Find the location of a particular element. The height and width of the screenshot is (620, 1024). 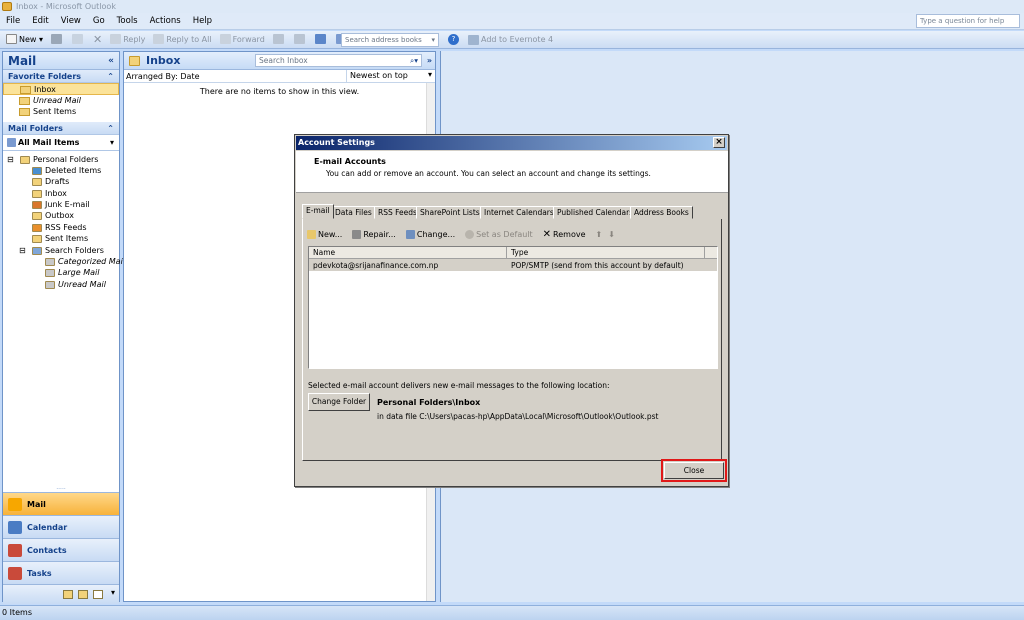

folder-deleted-items: Deleted Items is located at coordinates (61, 170).